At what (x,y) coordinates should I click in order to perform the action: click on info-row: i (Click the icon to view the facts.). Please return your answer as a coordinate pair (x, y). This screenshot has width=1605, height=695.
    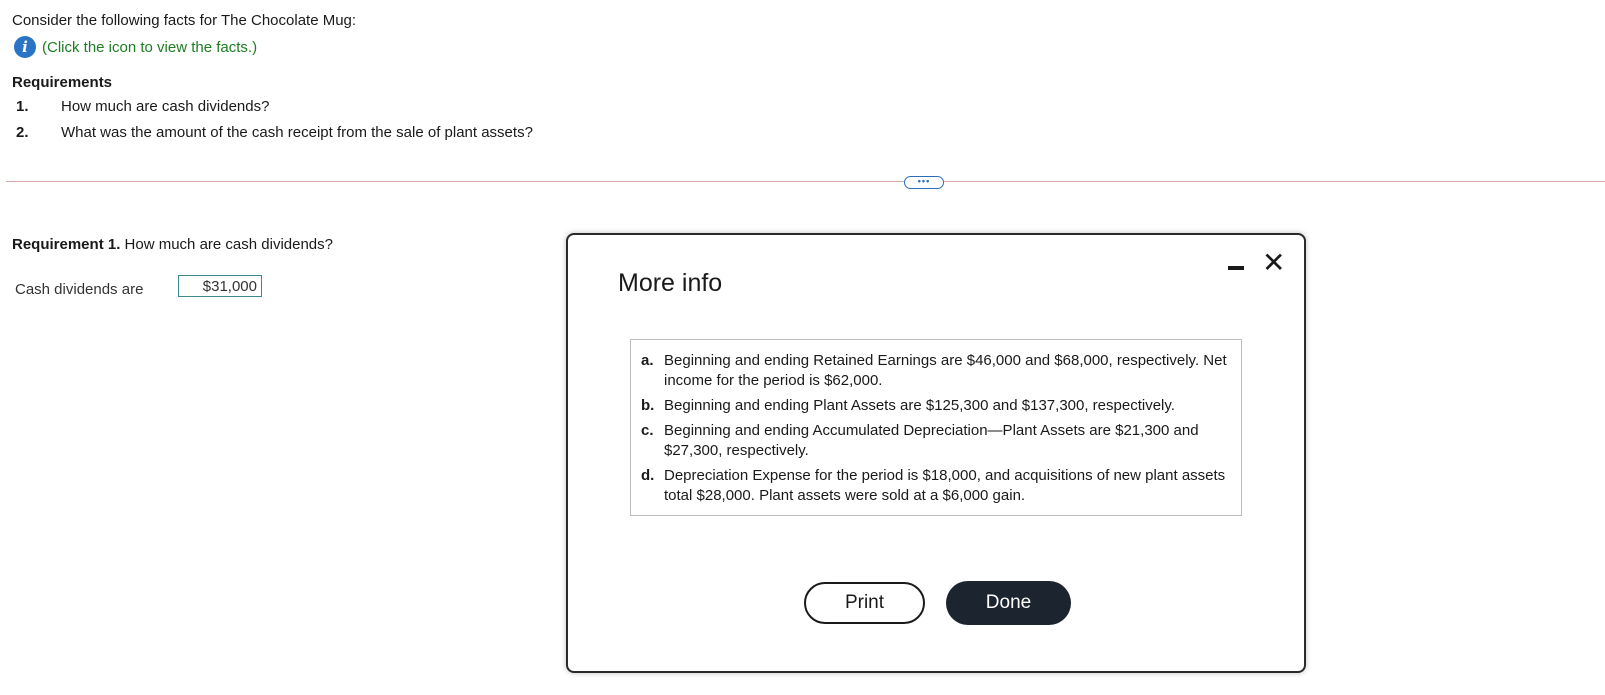
    Looking at the image, I should click on (135, 47).